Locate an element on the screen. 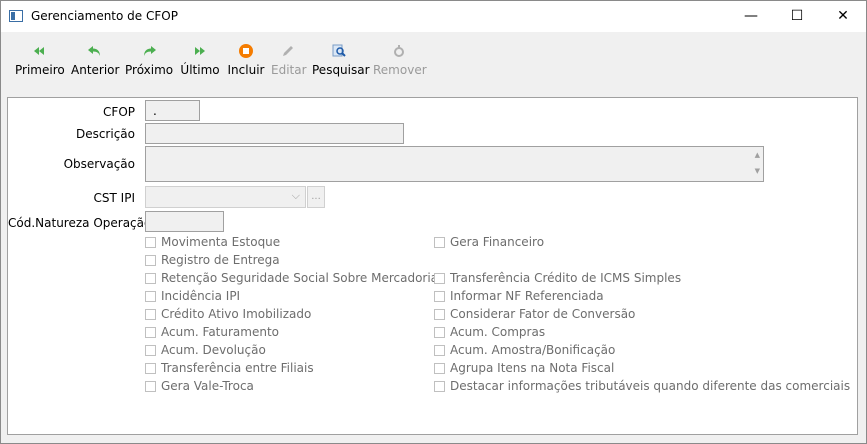 This screenshot has height=444, width=867. remove-icon is located at coordinates (399, 51).